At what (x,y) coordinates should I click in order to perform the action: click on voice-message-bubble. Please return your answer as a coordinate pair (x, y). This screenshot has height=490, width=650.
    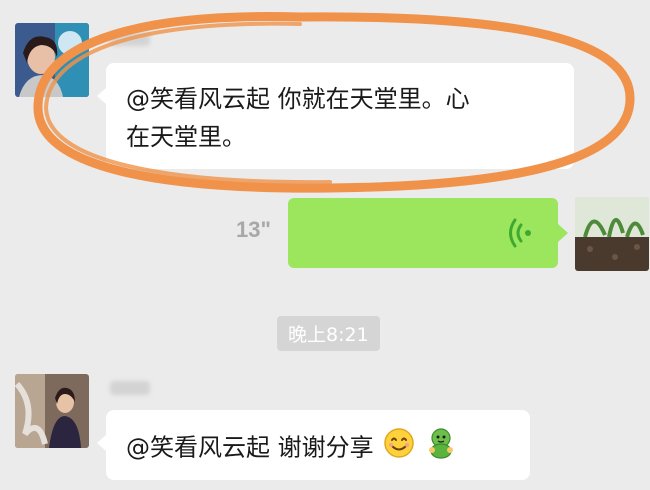
    Looking at the image, I should click on (428, 233).